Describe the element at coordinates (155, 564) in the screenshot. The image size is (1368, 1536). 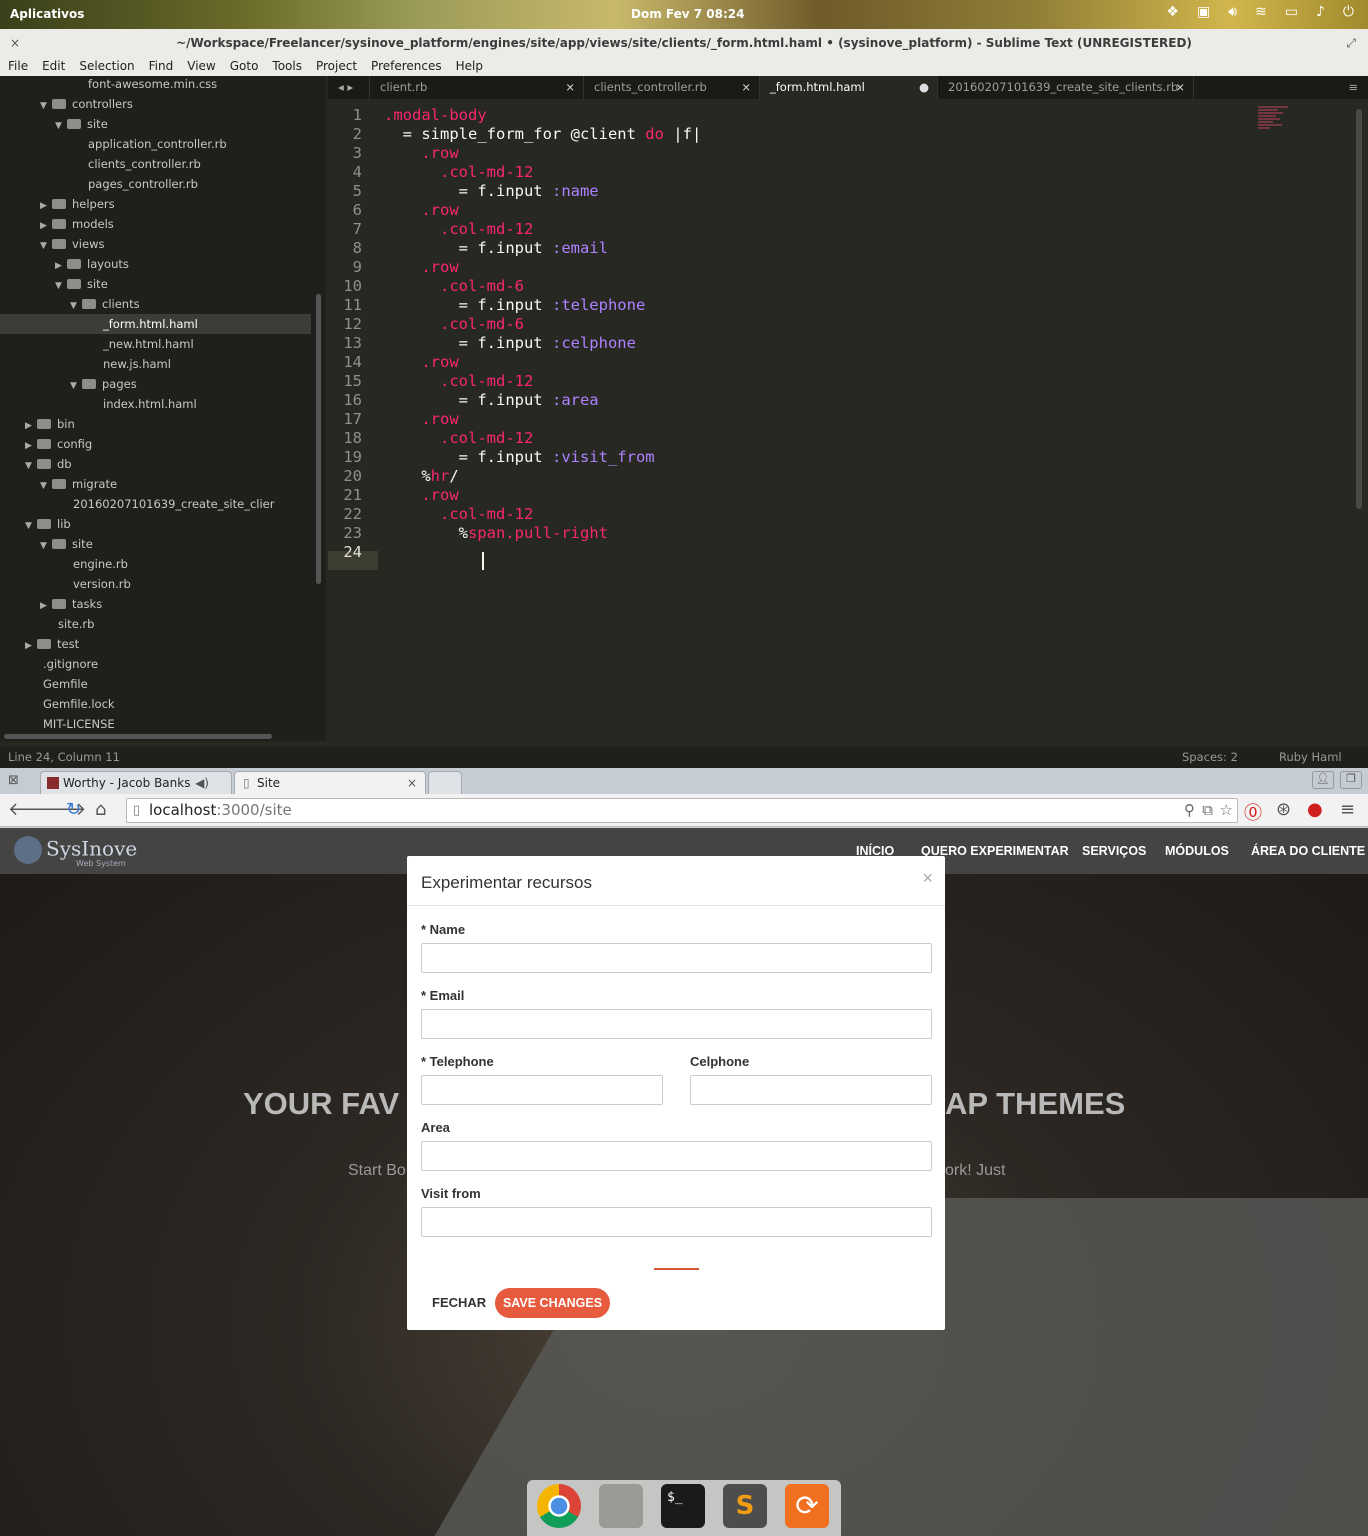
I see `tree-file: engine.rb` at that location.